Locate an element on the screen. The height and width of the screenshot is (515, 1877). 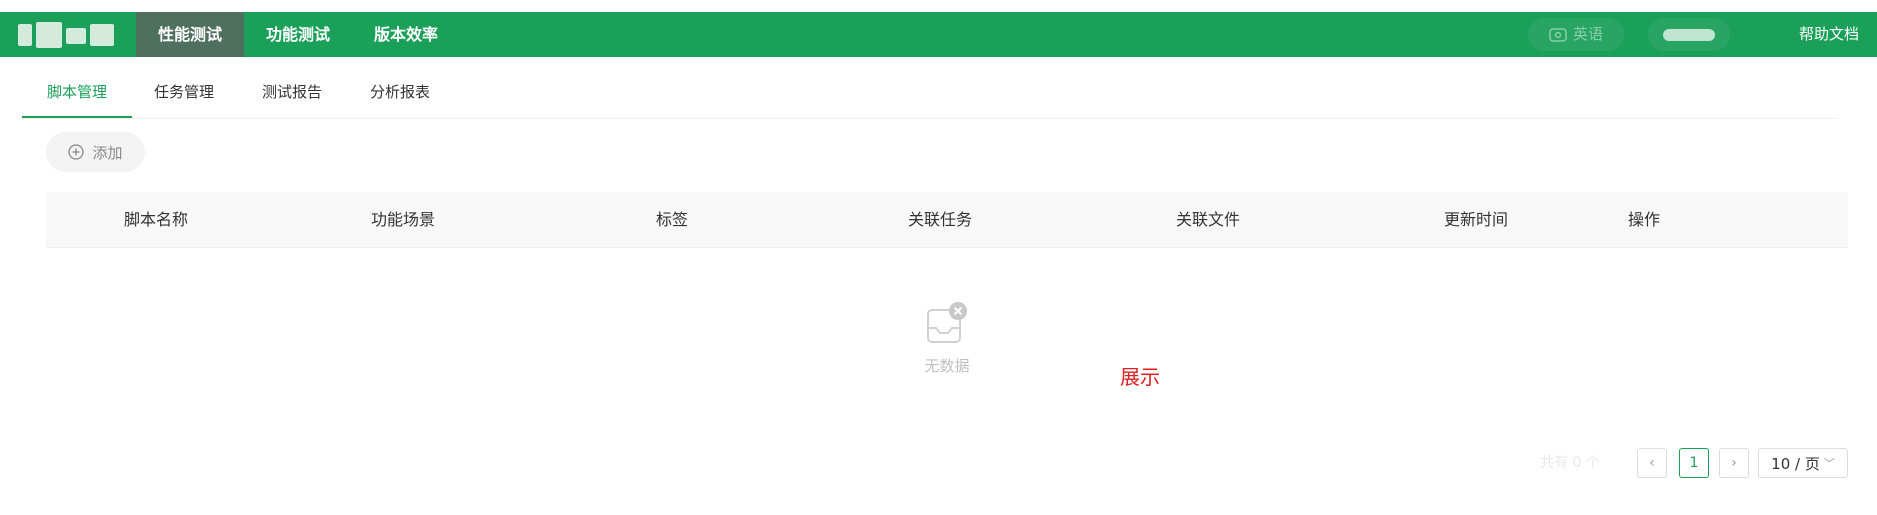
empty-state-text: 无数据 is located at coordinates (947, 366).